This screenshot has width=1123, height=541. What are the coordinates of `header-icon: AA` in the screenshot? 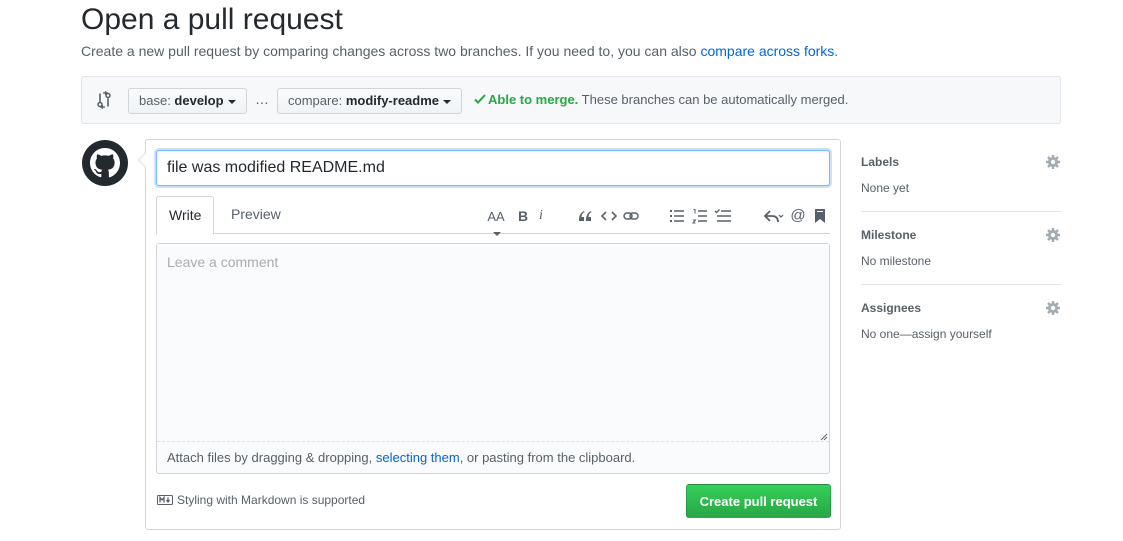 It's located at (496, 222).